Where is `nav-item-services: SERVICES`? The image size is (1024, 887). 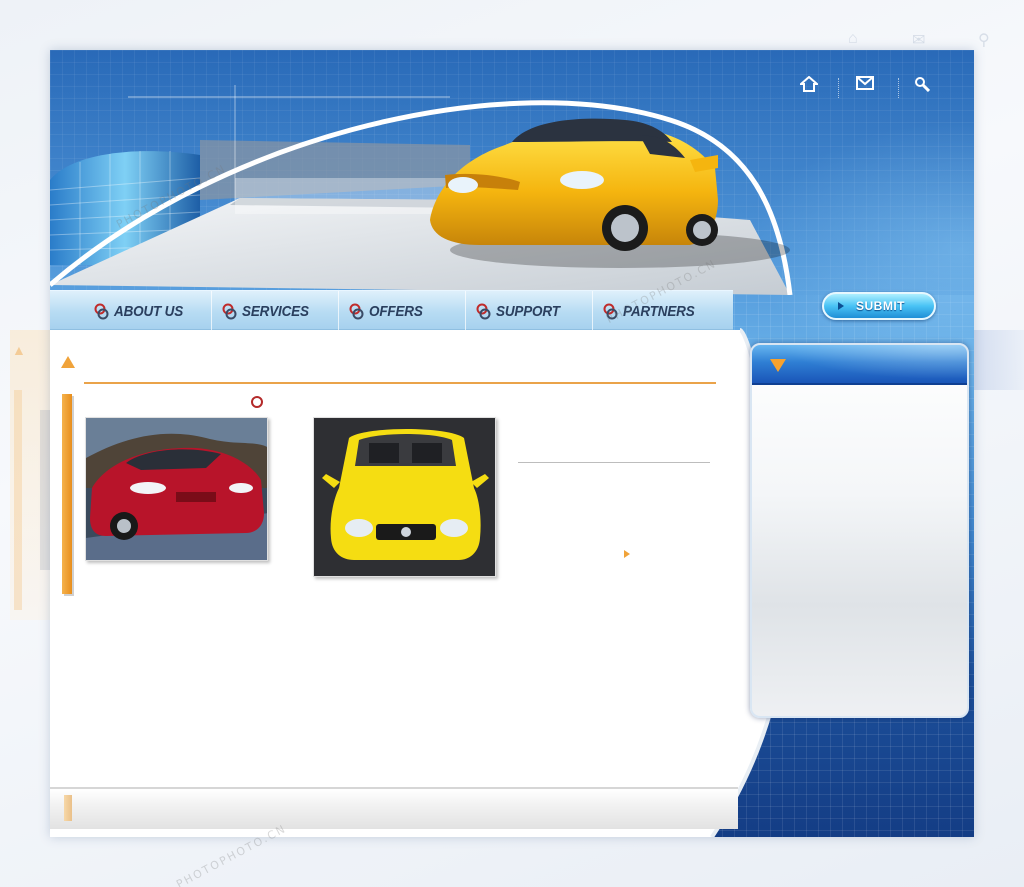
nav-item-services: SERVICES is located at coordinates (275, 311).